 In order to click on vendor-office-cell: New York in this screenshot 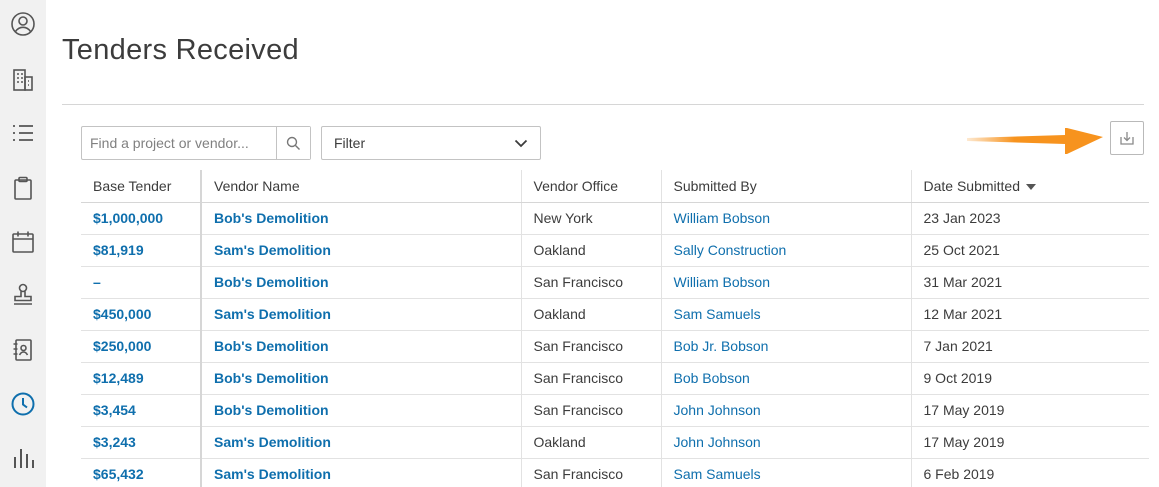, I will do `click(563, 218)`.